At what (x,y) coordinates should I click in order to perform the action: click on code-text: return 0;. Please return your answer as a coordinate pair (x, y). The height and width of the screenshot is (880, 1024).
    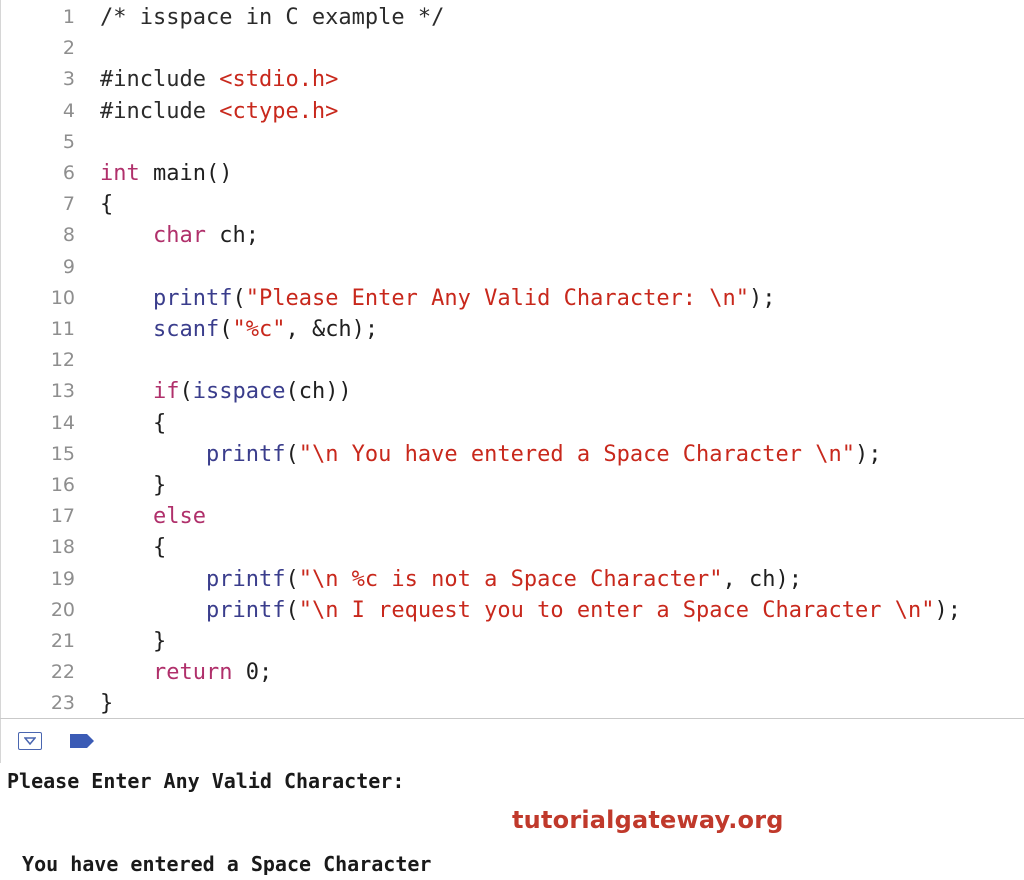
    Looking at the image, I should click on (186, 672).